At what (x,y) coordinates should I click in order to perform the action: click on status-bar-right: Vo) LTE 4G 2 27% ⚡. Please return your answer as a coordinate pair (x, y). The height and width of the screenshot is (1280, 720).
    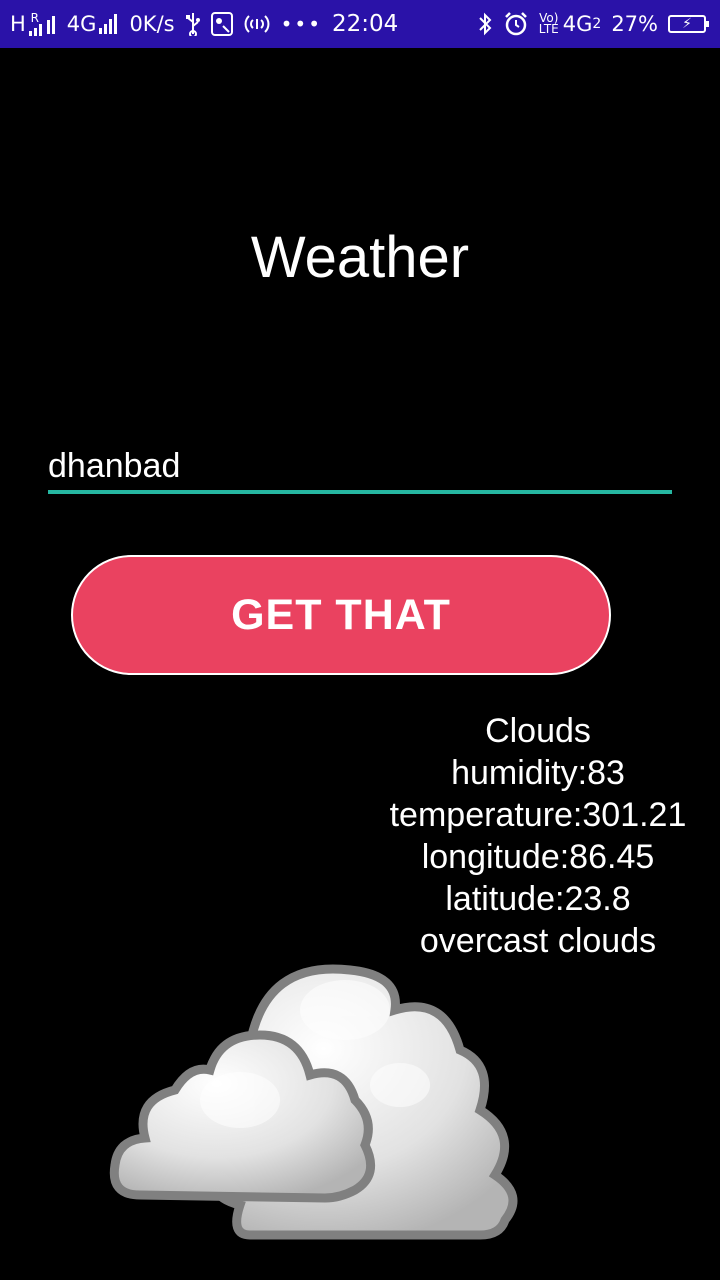
    Looking at the image, I should click on (588, 24).